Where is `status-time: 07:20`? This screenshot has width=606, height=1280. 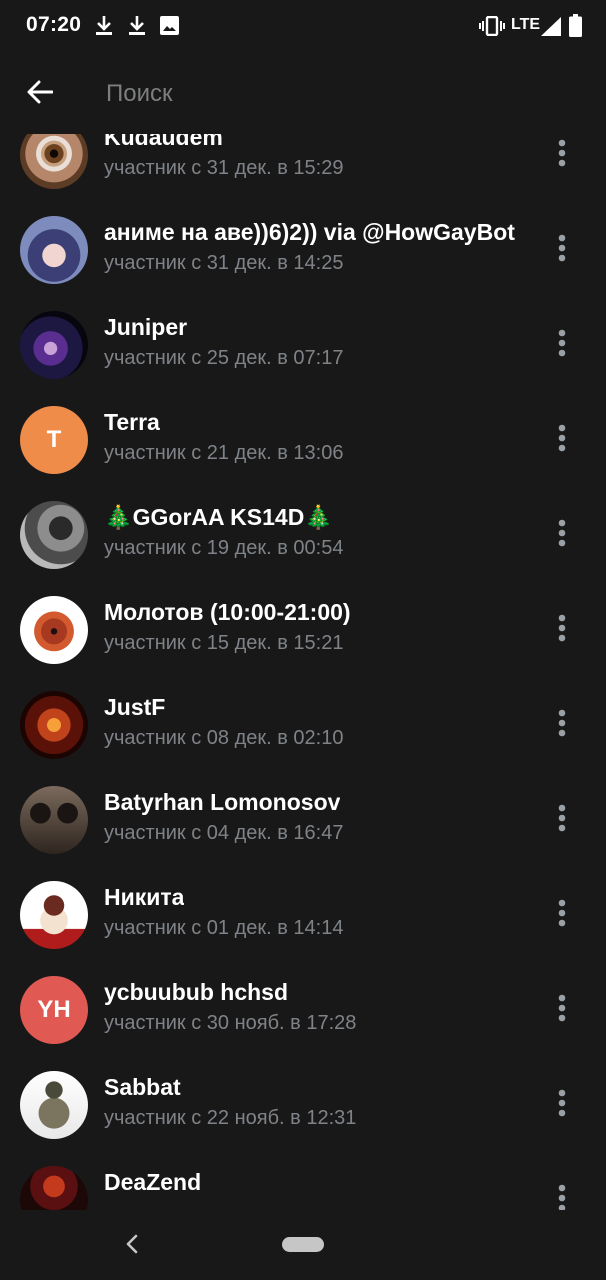
status-time: 07:20 is located at coordinates (54, 24).